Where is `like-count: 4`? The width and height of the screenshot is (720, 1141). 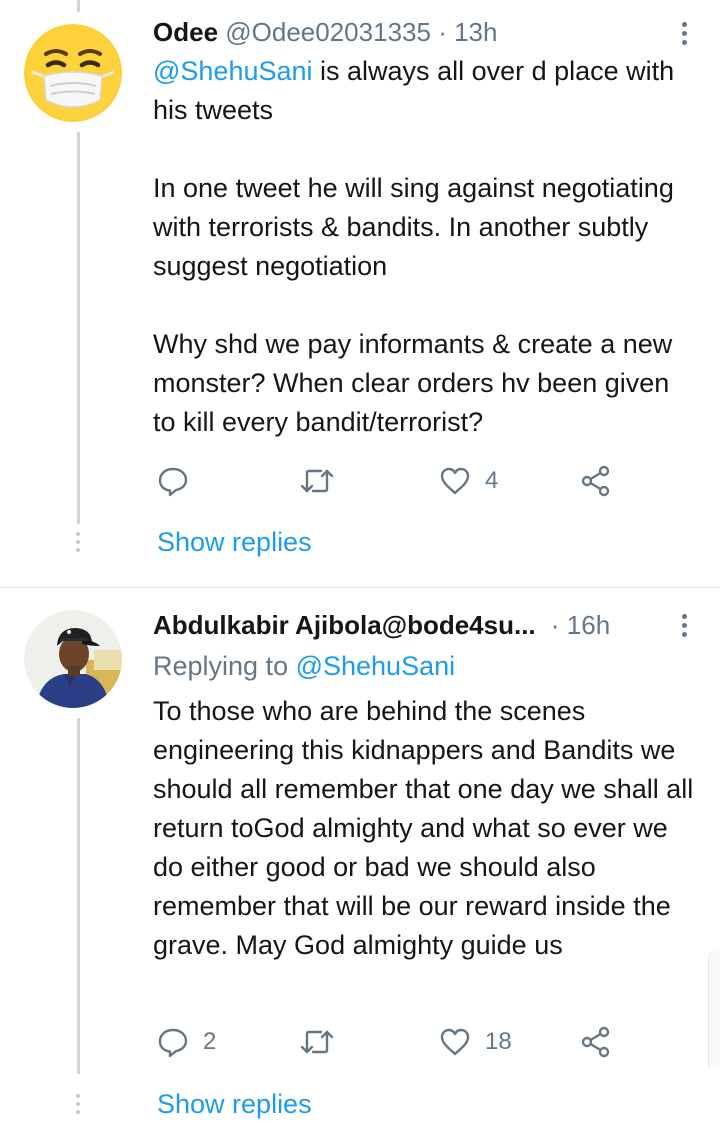
like-count: 4 is located at coordinates (492, 480).